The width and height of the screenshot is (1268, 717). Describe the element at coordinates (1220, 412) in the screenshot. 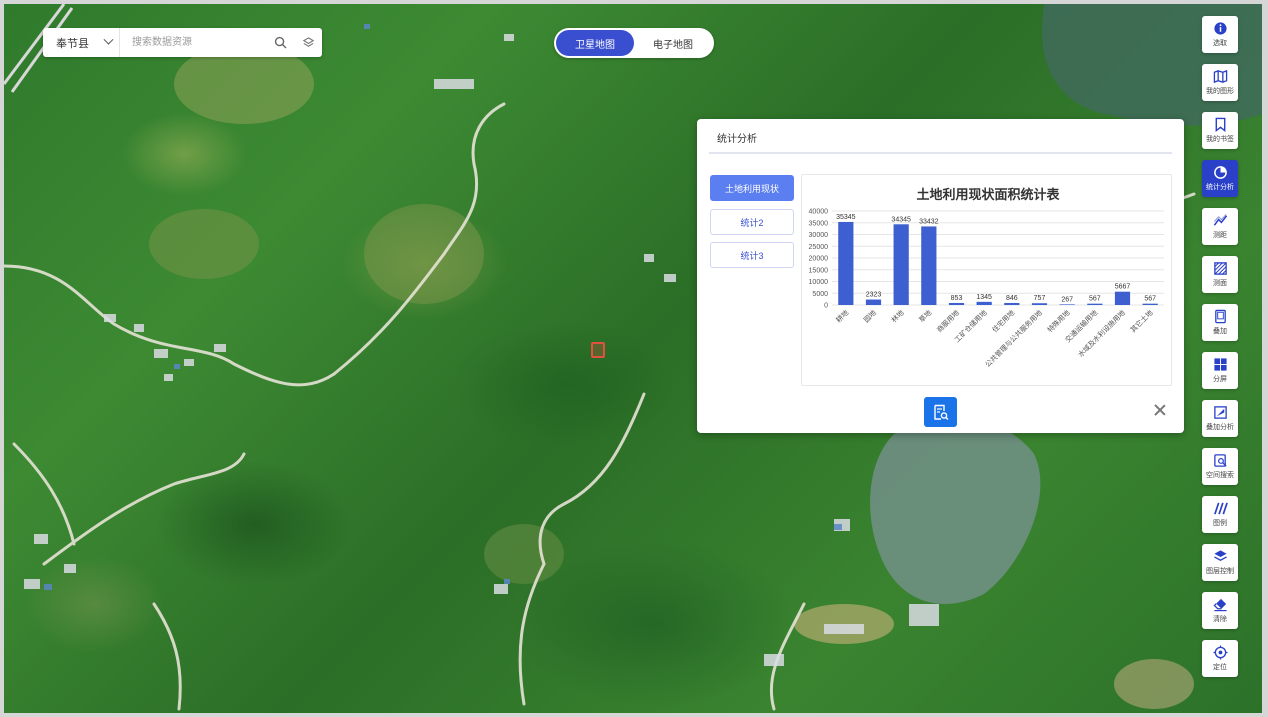

I see `overlay-analysis-icon` at that location.